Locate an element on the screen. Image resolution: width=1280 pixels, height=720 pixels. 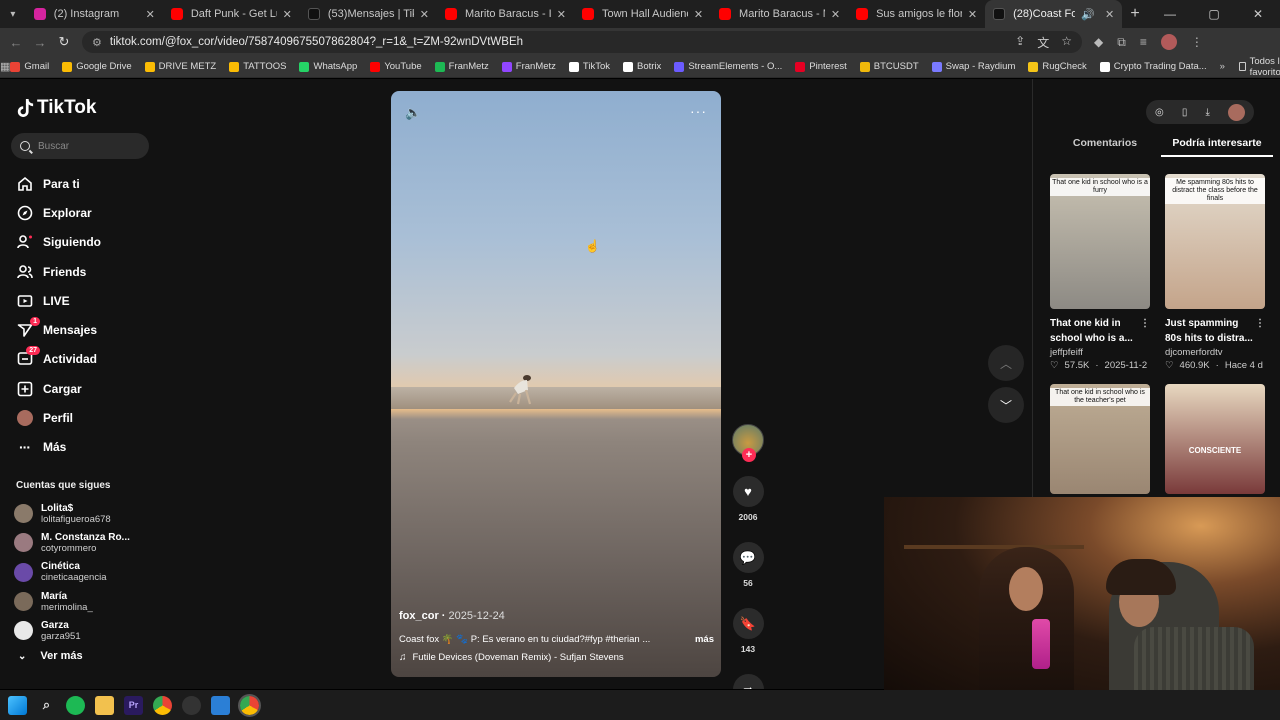
tab-search-icon: ▾ is located at coordinates (13, 14).